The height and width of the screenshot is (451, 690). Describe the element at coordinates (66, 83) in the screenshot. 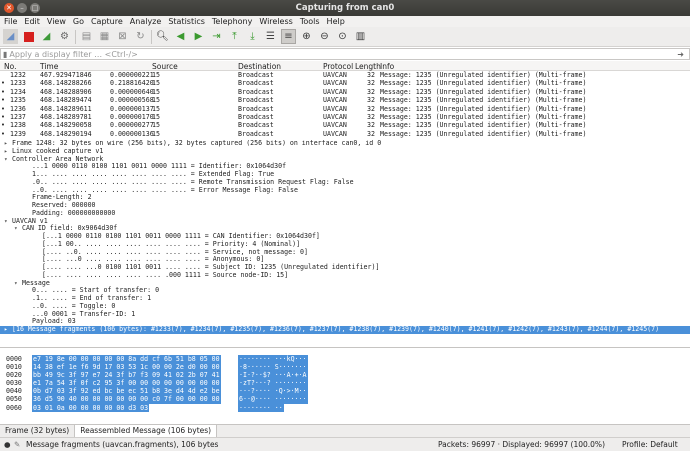

I see `row-time: 468.148288266` at that location.